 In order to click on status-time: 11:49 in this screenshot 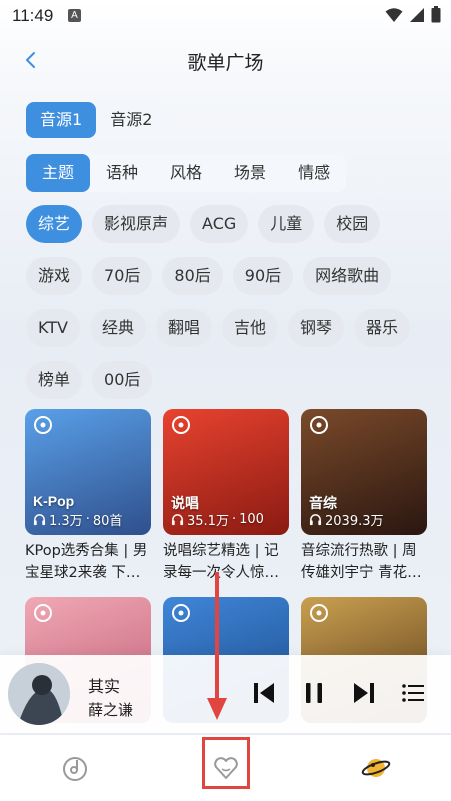, I will do `click(33, 15)`.